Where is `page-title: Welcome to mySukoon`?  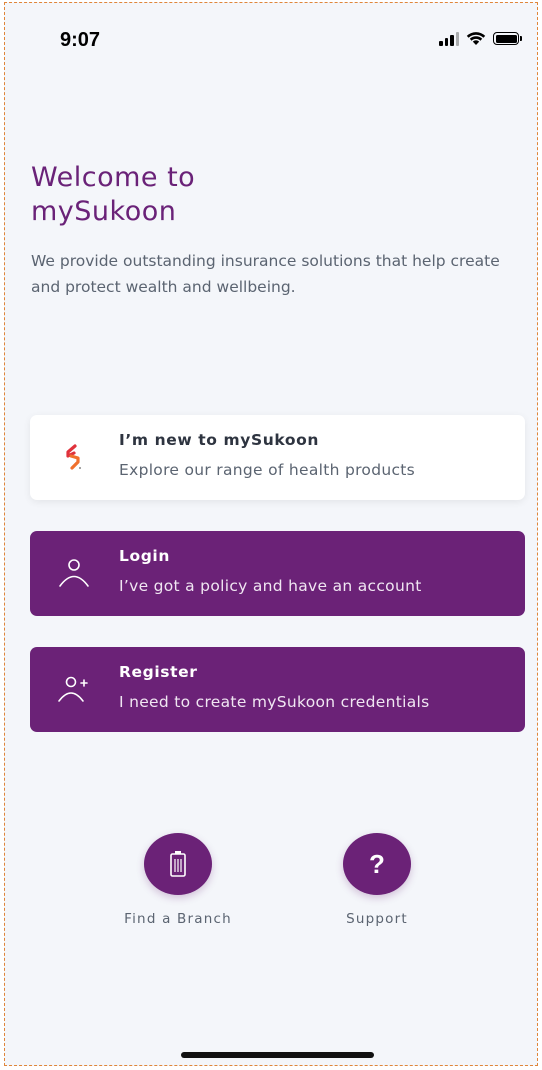
page-title: Welcome to mySukoon is located at coordinates (113, 195).